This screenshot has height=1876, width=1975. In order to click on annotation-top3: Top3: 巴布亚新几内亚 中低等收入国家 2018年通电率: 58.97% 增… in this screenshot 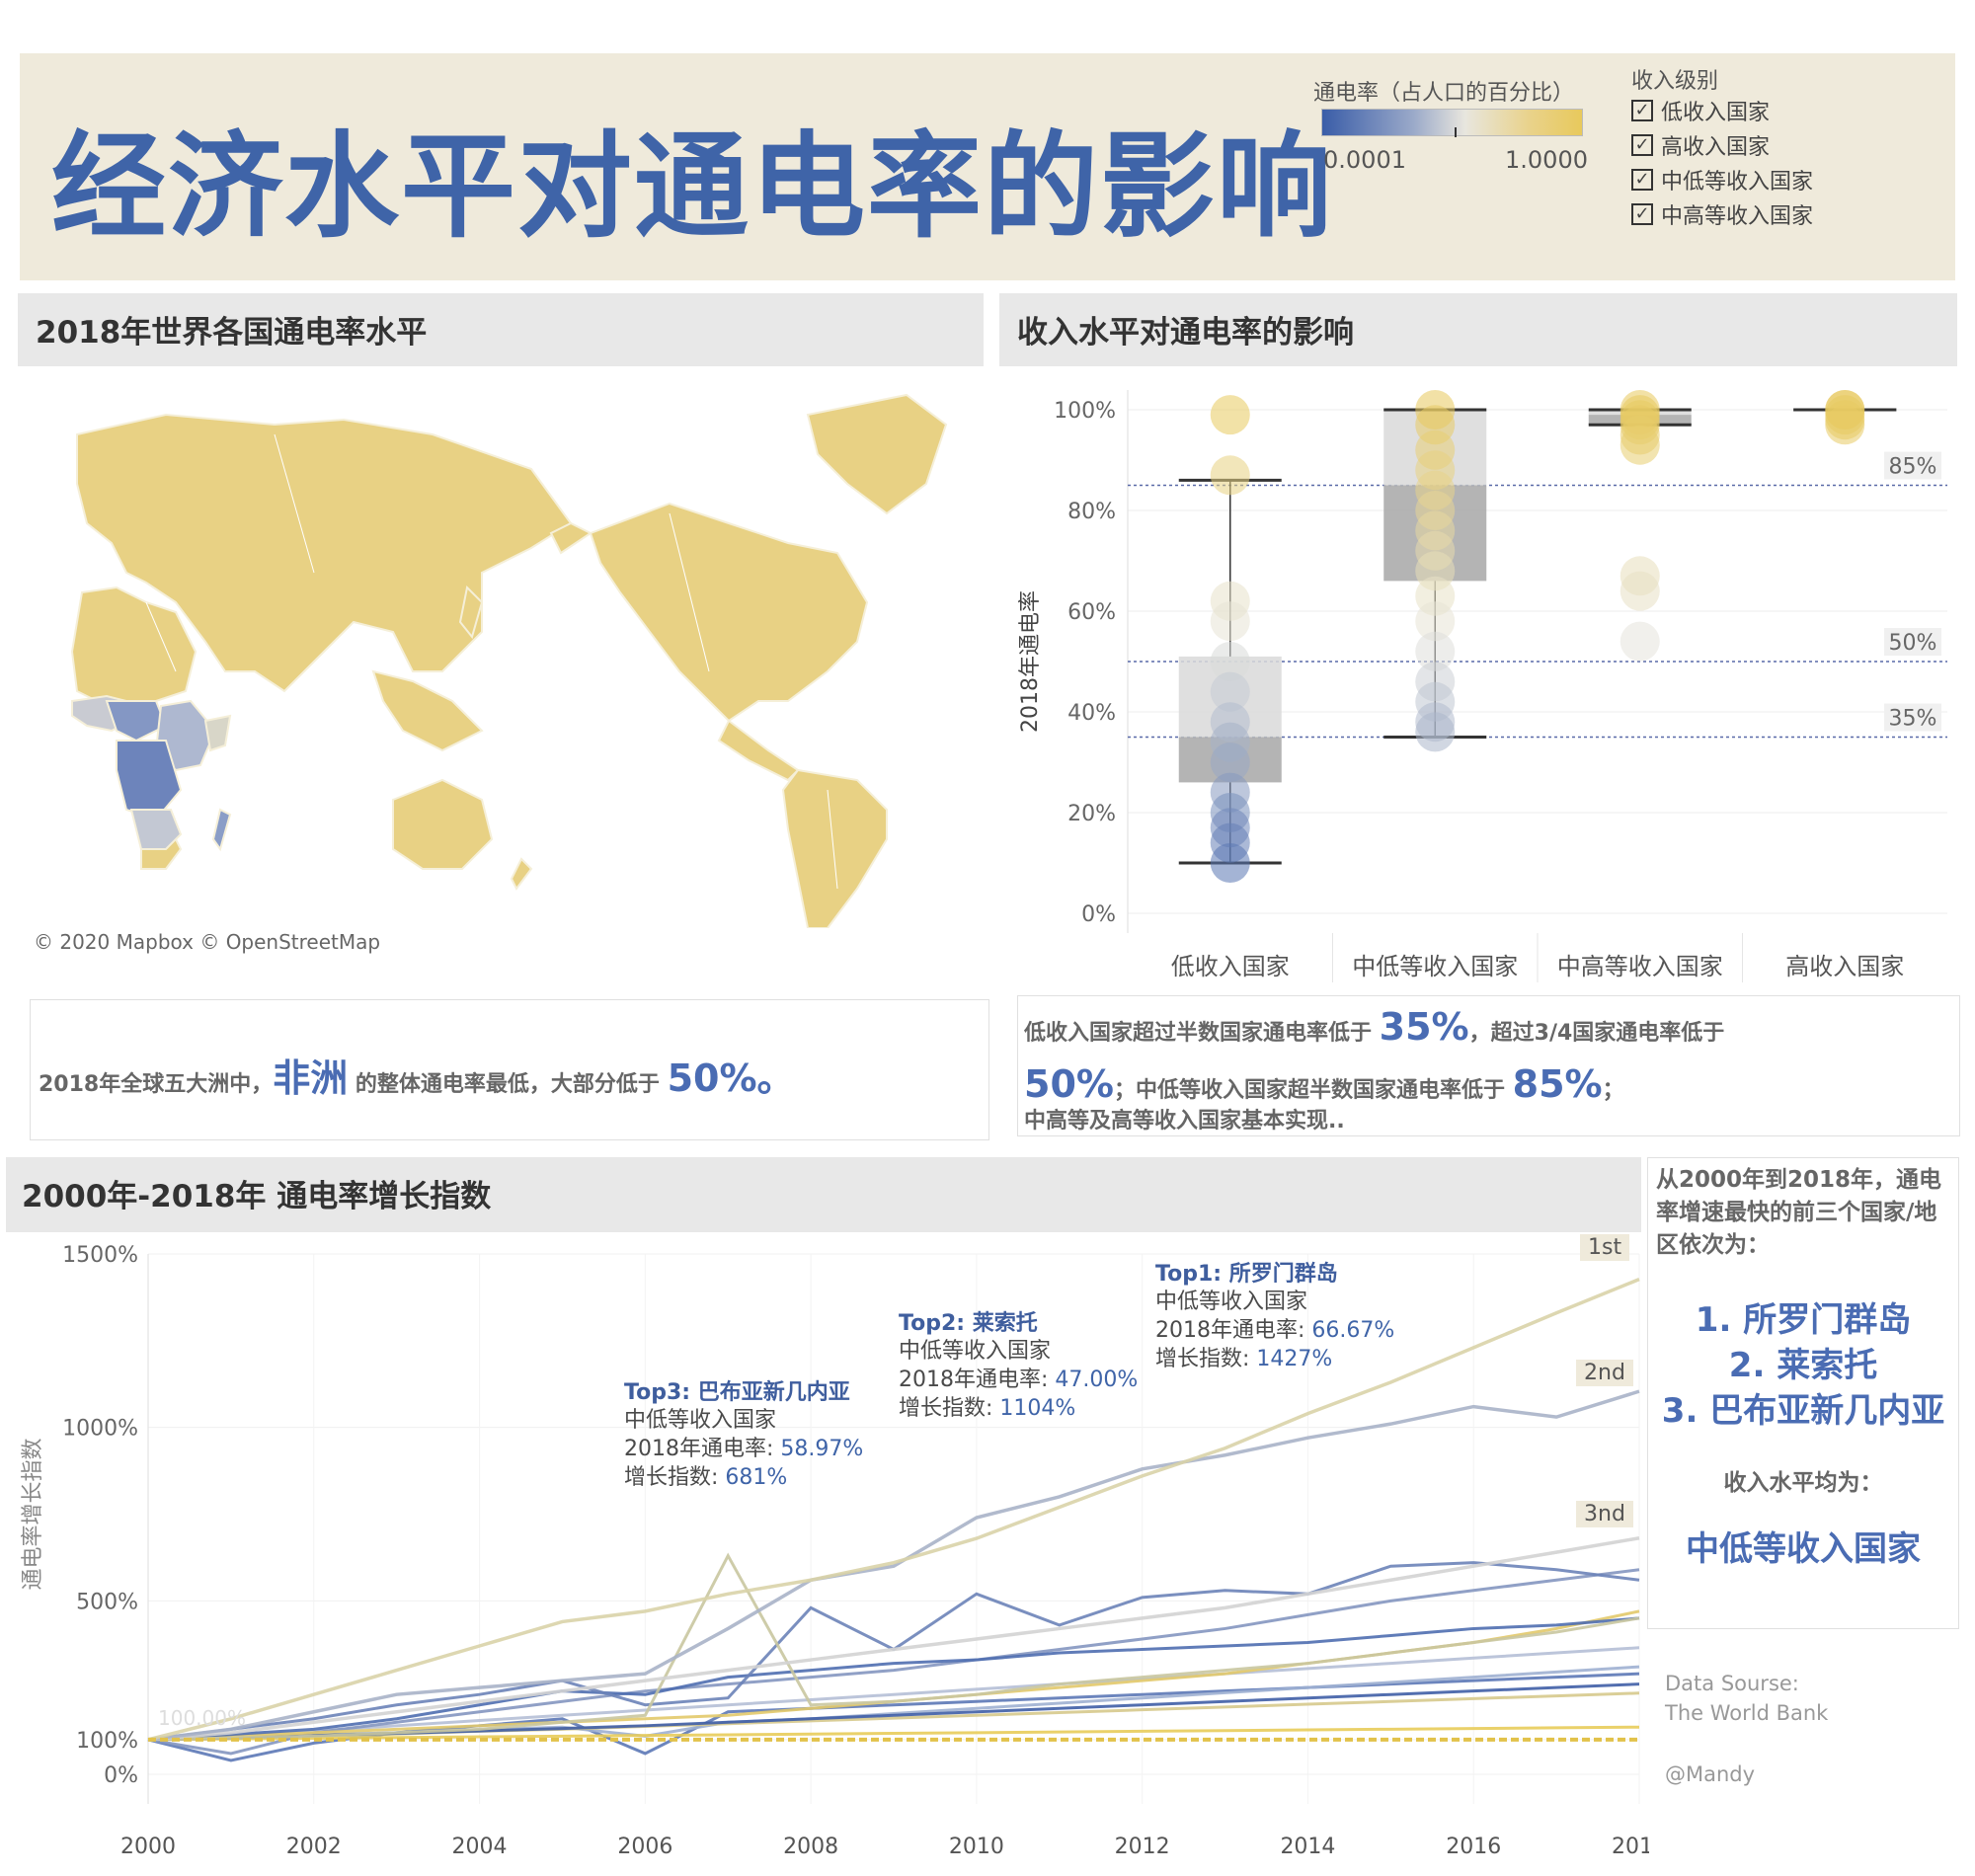, I will do `click(744, 1433)`.